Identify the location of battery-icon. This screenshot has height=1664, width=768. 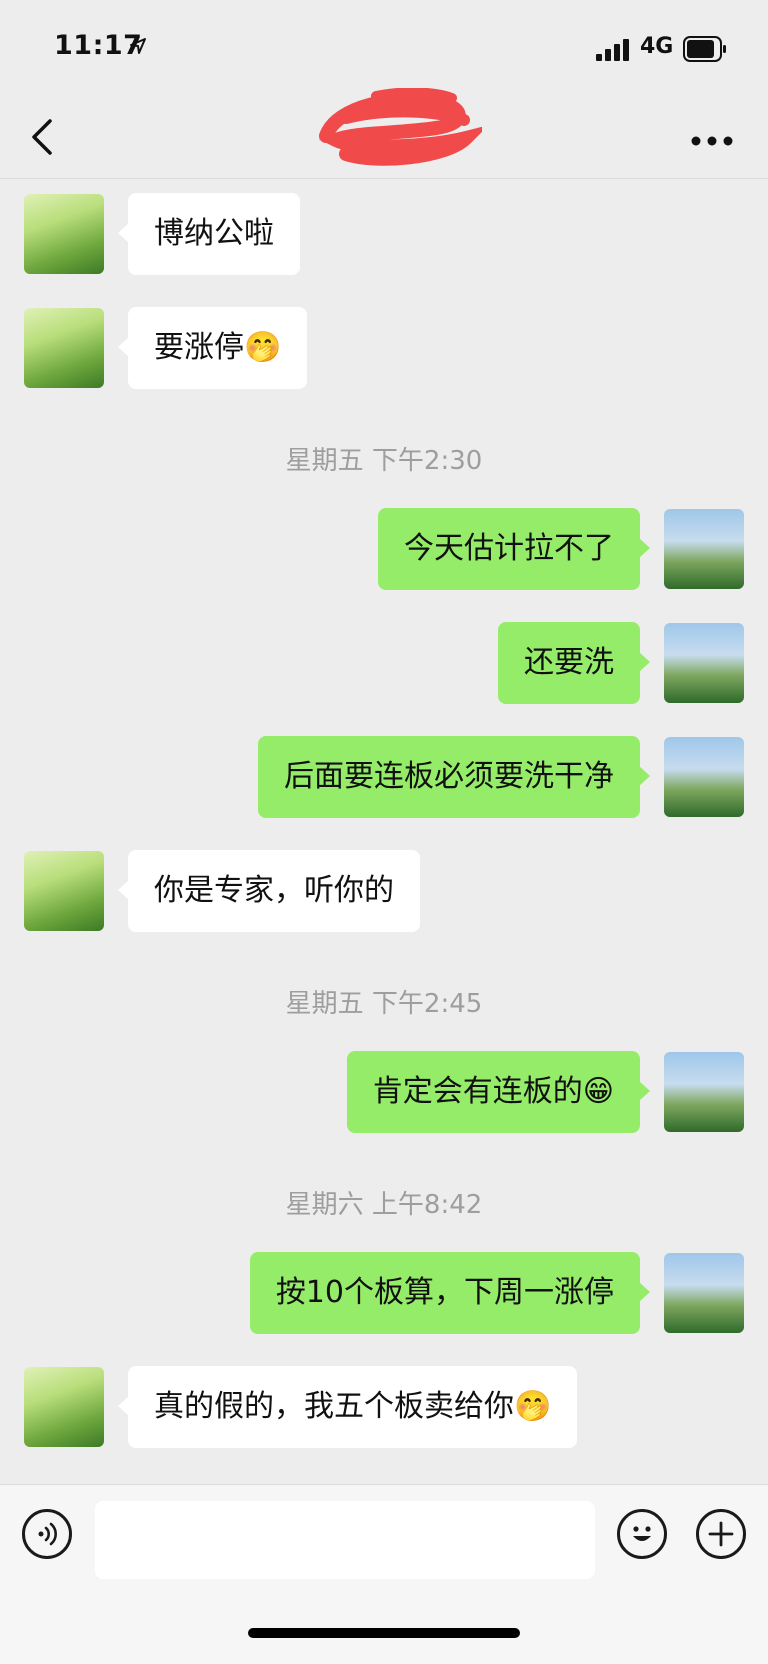
(705, 49).